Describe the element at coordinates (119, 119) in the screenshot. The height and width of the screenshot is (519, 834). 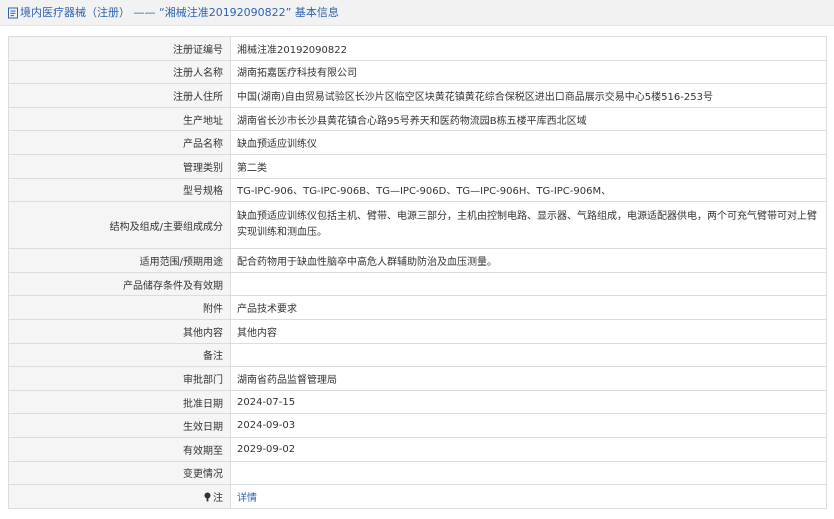
I see `row-label: 生产地址` at that location.